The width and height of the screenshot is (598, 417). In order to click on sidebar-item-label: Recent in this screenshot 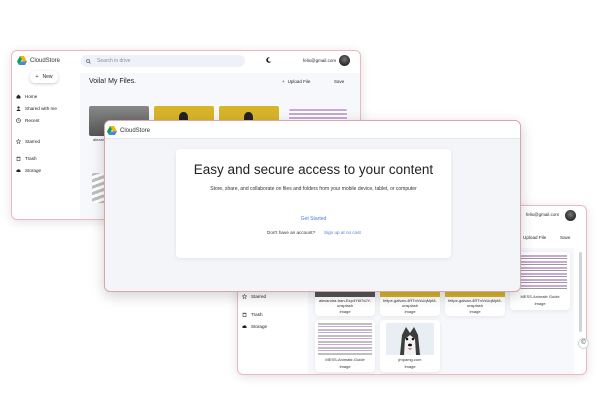, I will do `click(32, 120)`.